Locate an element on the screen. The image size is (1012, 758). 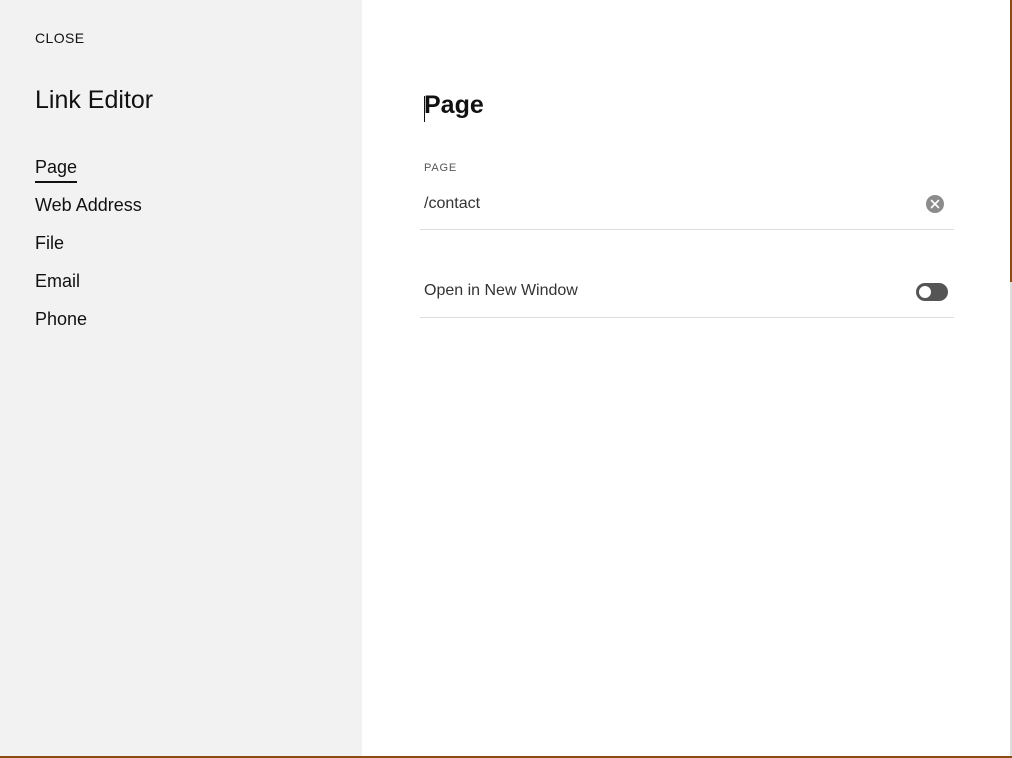
sidebar-item-label: Web Address is located at coordinates (88, 205).